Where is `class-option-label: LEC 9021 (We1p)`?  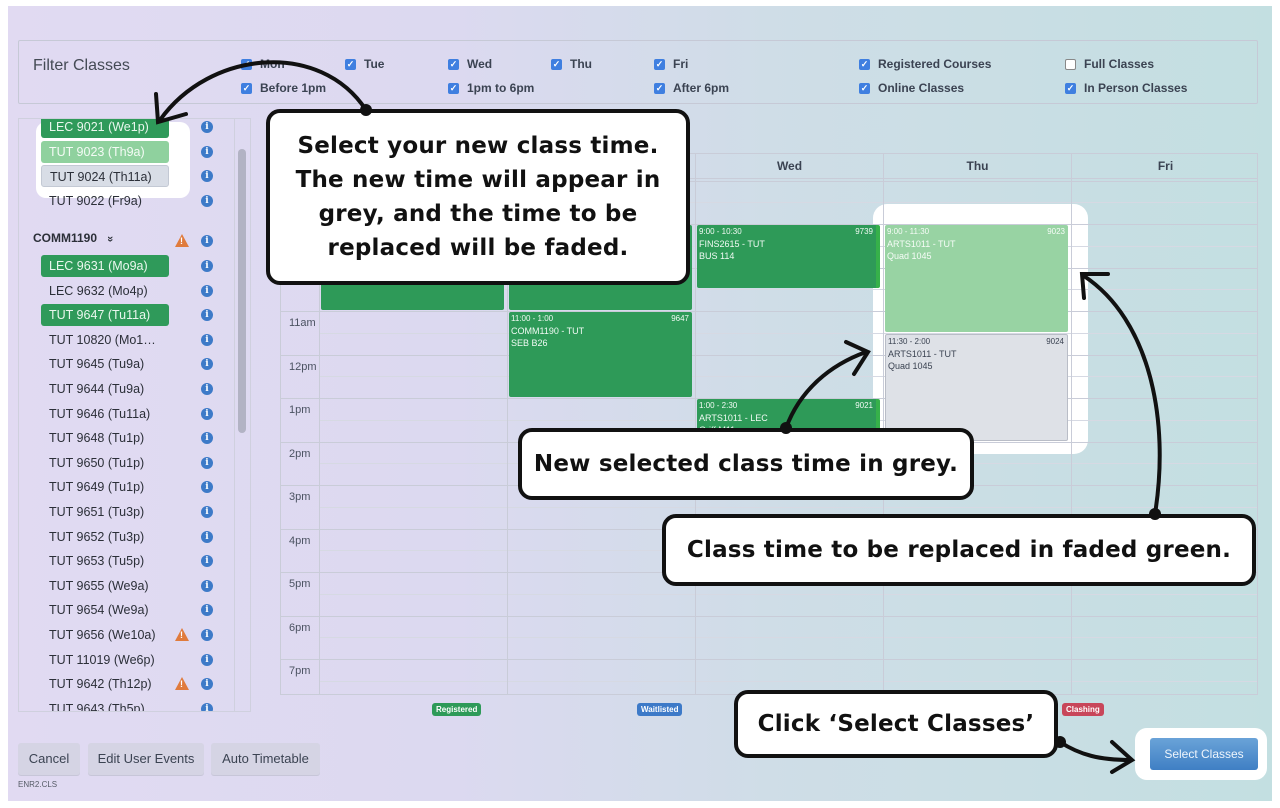
class-option-label: LEC 9021 (We1p) is located at coordinates (105, 128).